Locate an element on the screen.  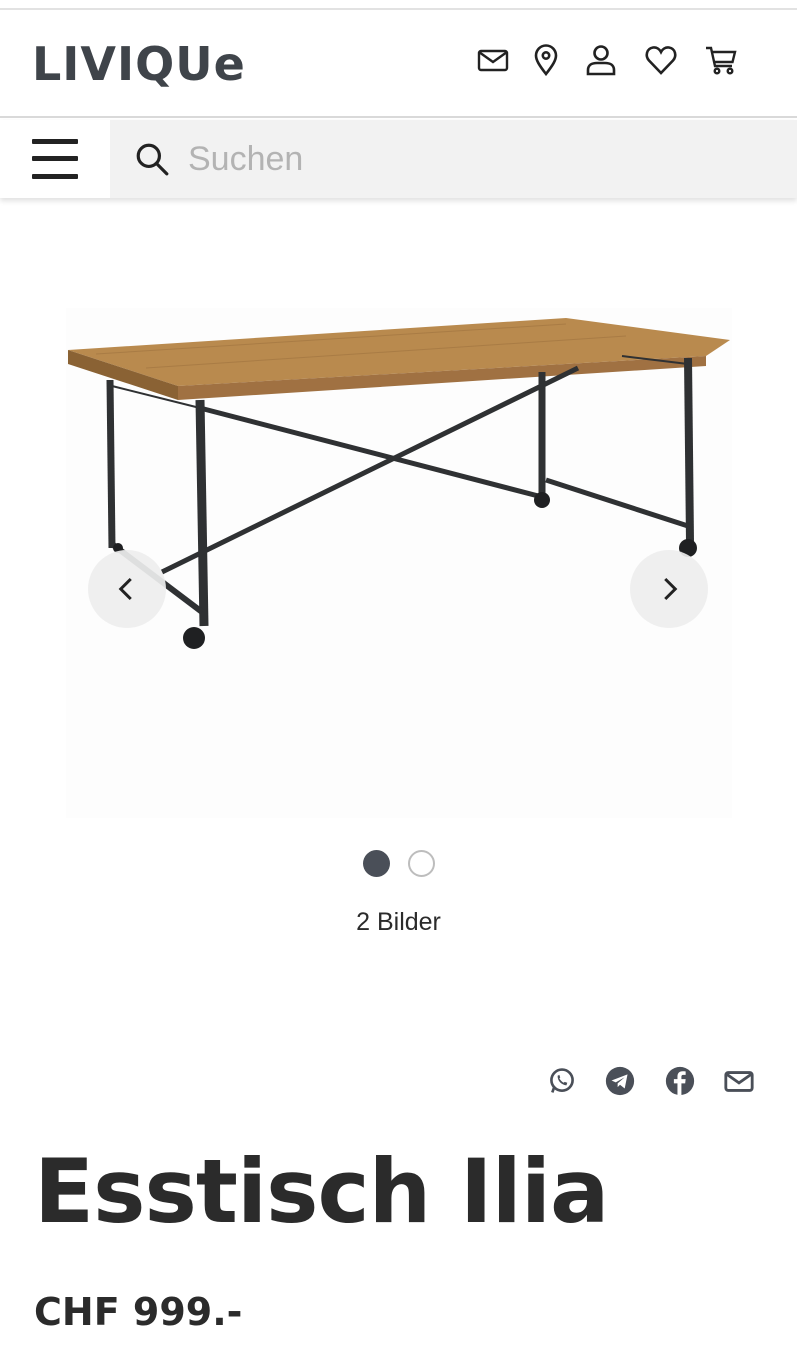
product-title: Esstisch Ilia is located at coordinates (321, 1191).